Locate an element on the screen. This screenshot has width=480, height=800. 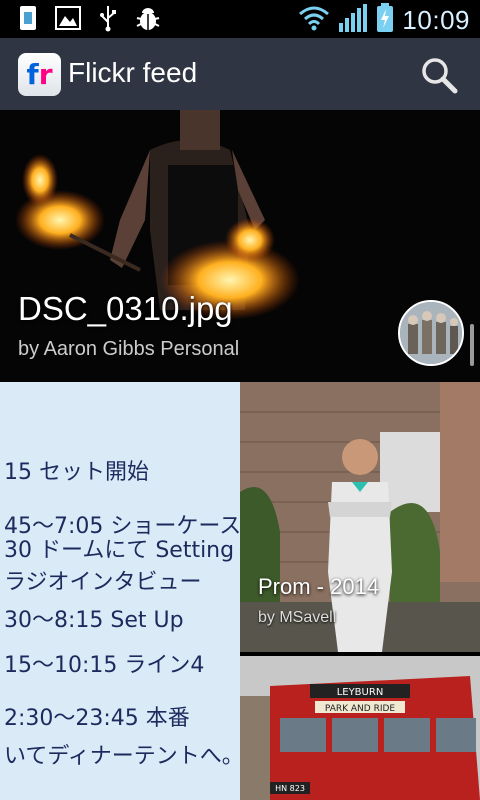
status-bar: 10:09 is located at coordinates (240, 19).